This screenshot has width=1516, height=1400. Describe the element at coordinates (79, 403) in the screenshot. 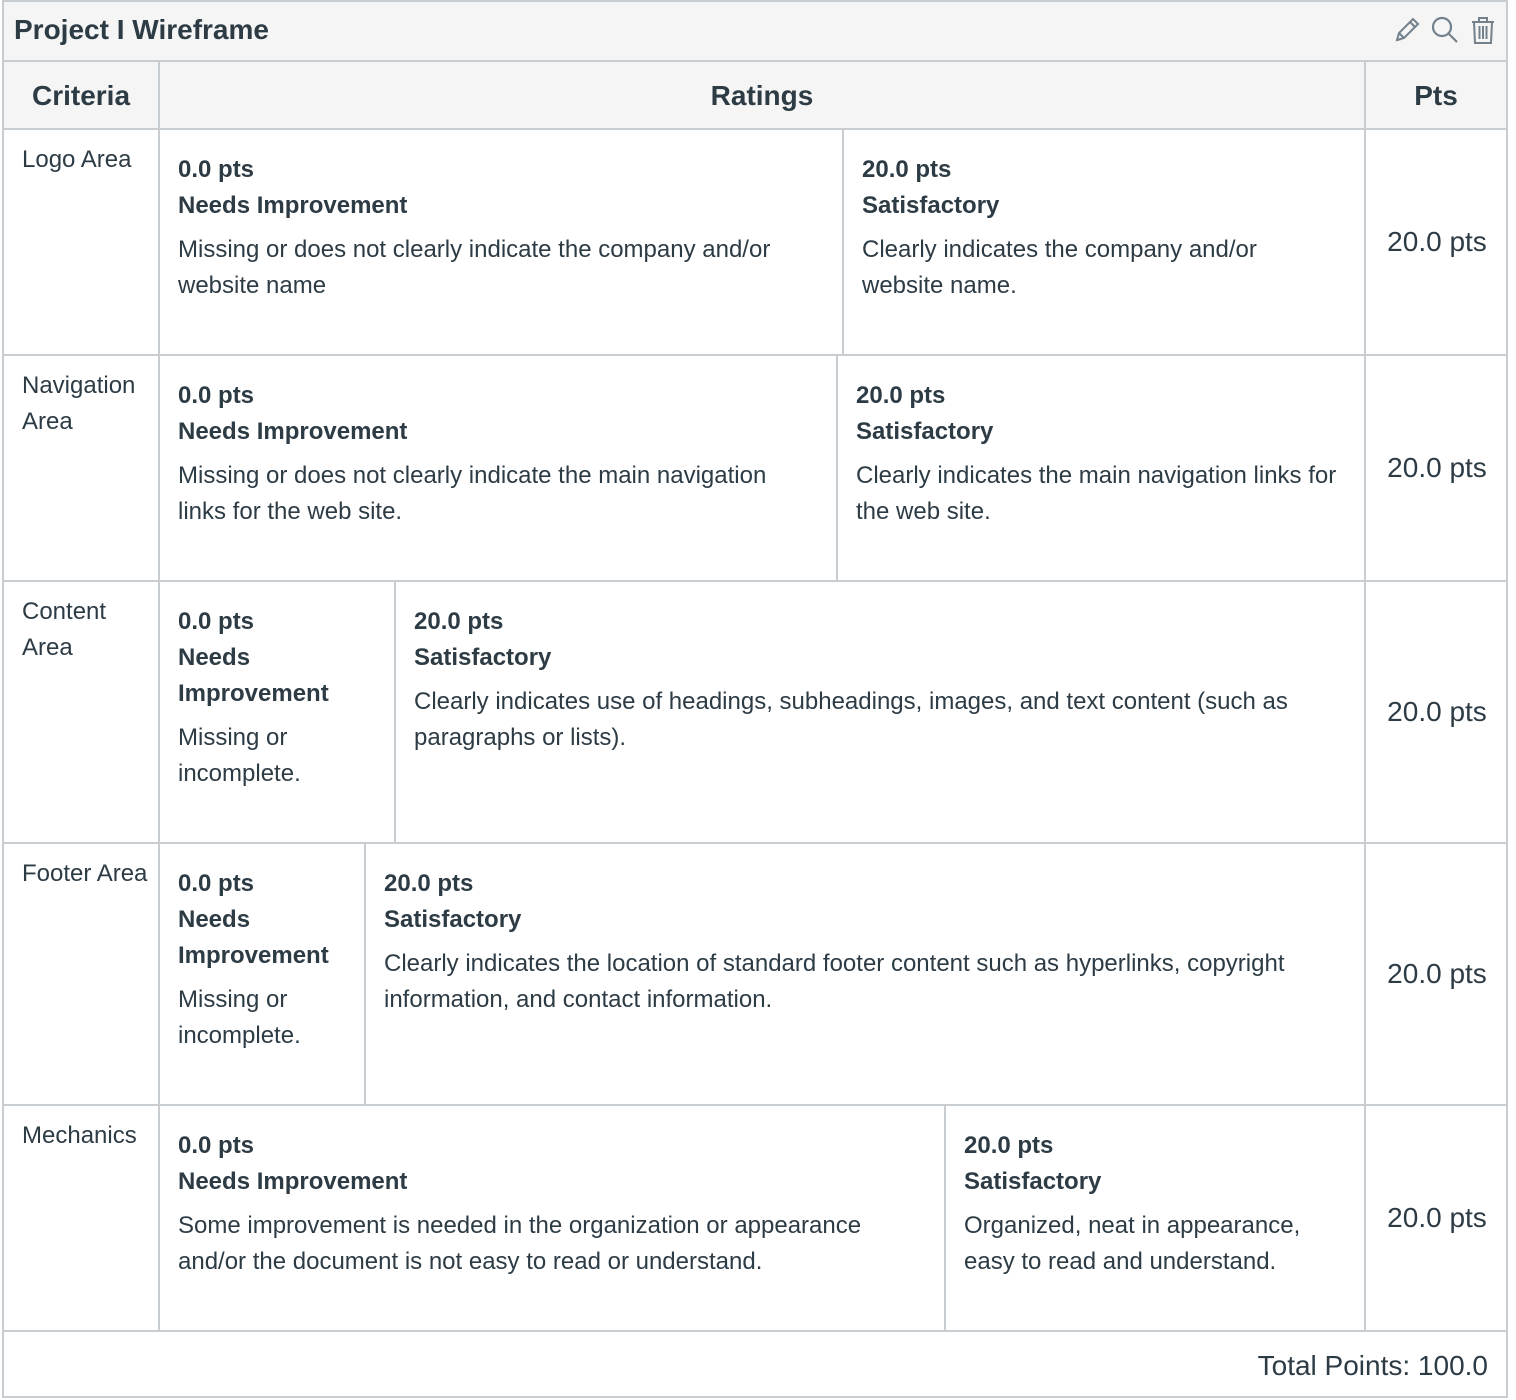

I see `criterion-label: Navigation Area` at that location.